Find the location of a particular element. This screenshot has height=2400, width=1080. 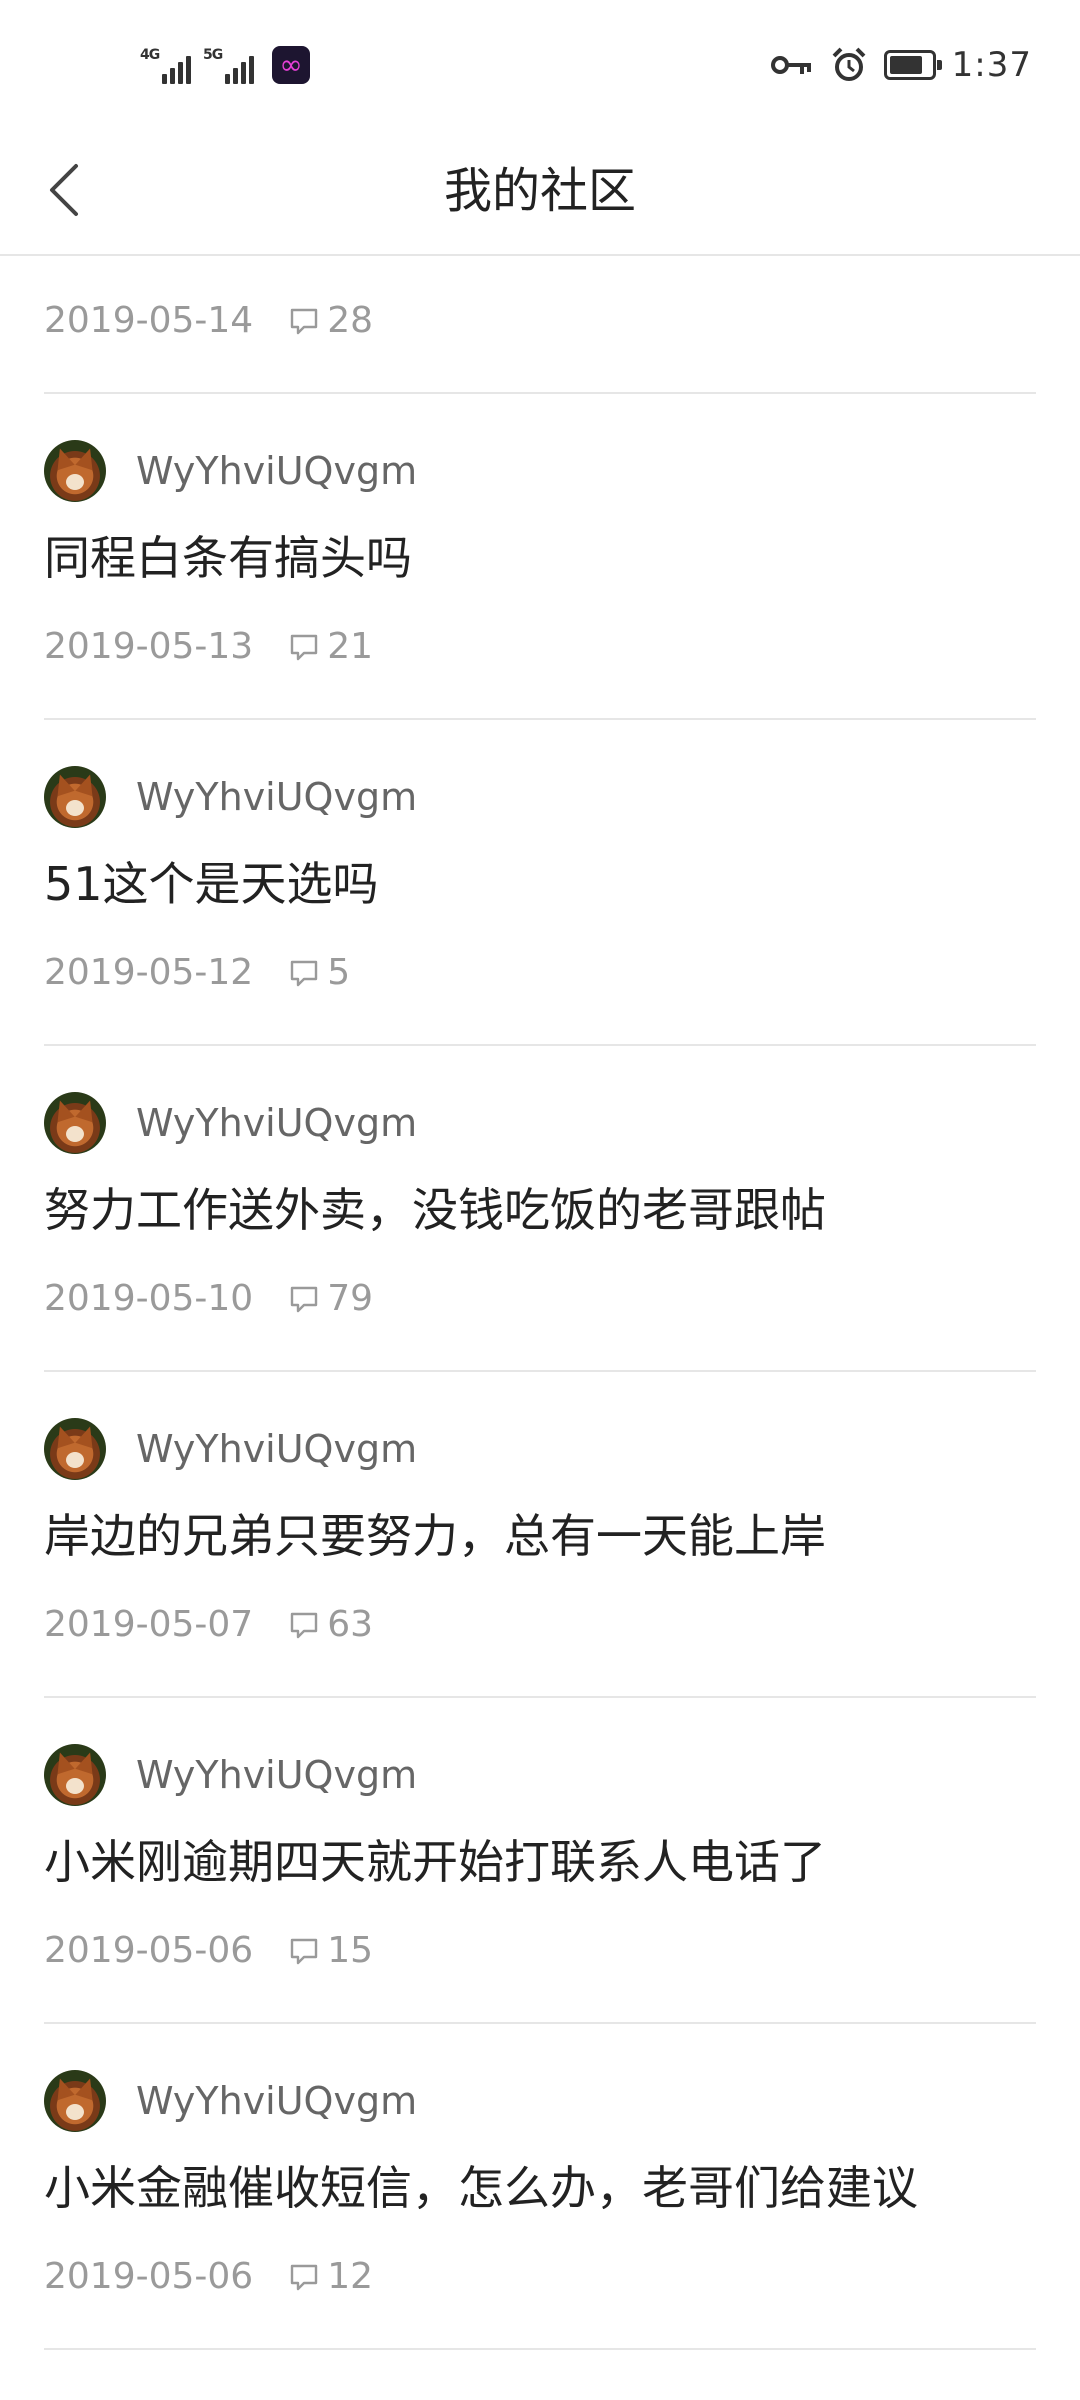

status-time: 1:37 is located at coordinates (991, 65).